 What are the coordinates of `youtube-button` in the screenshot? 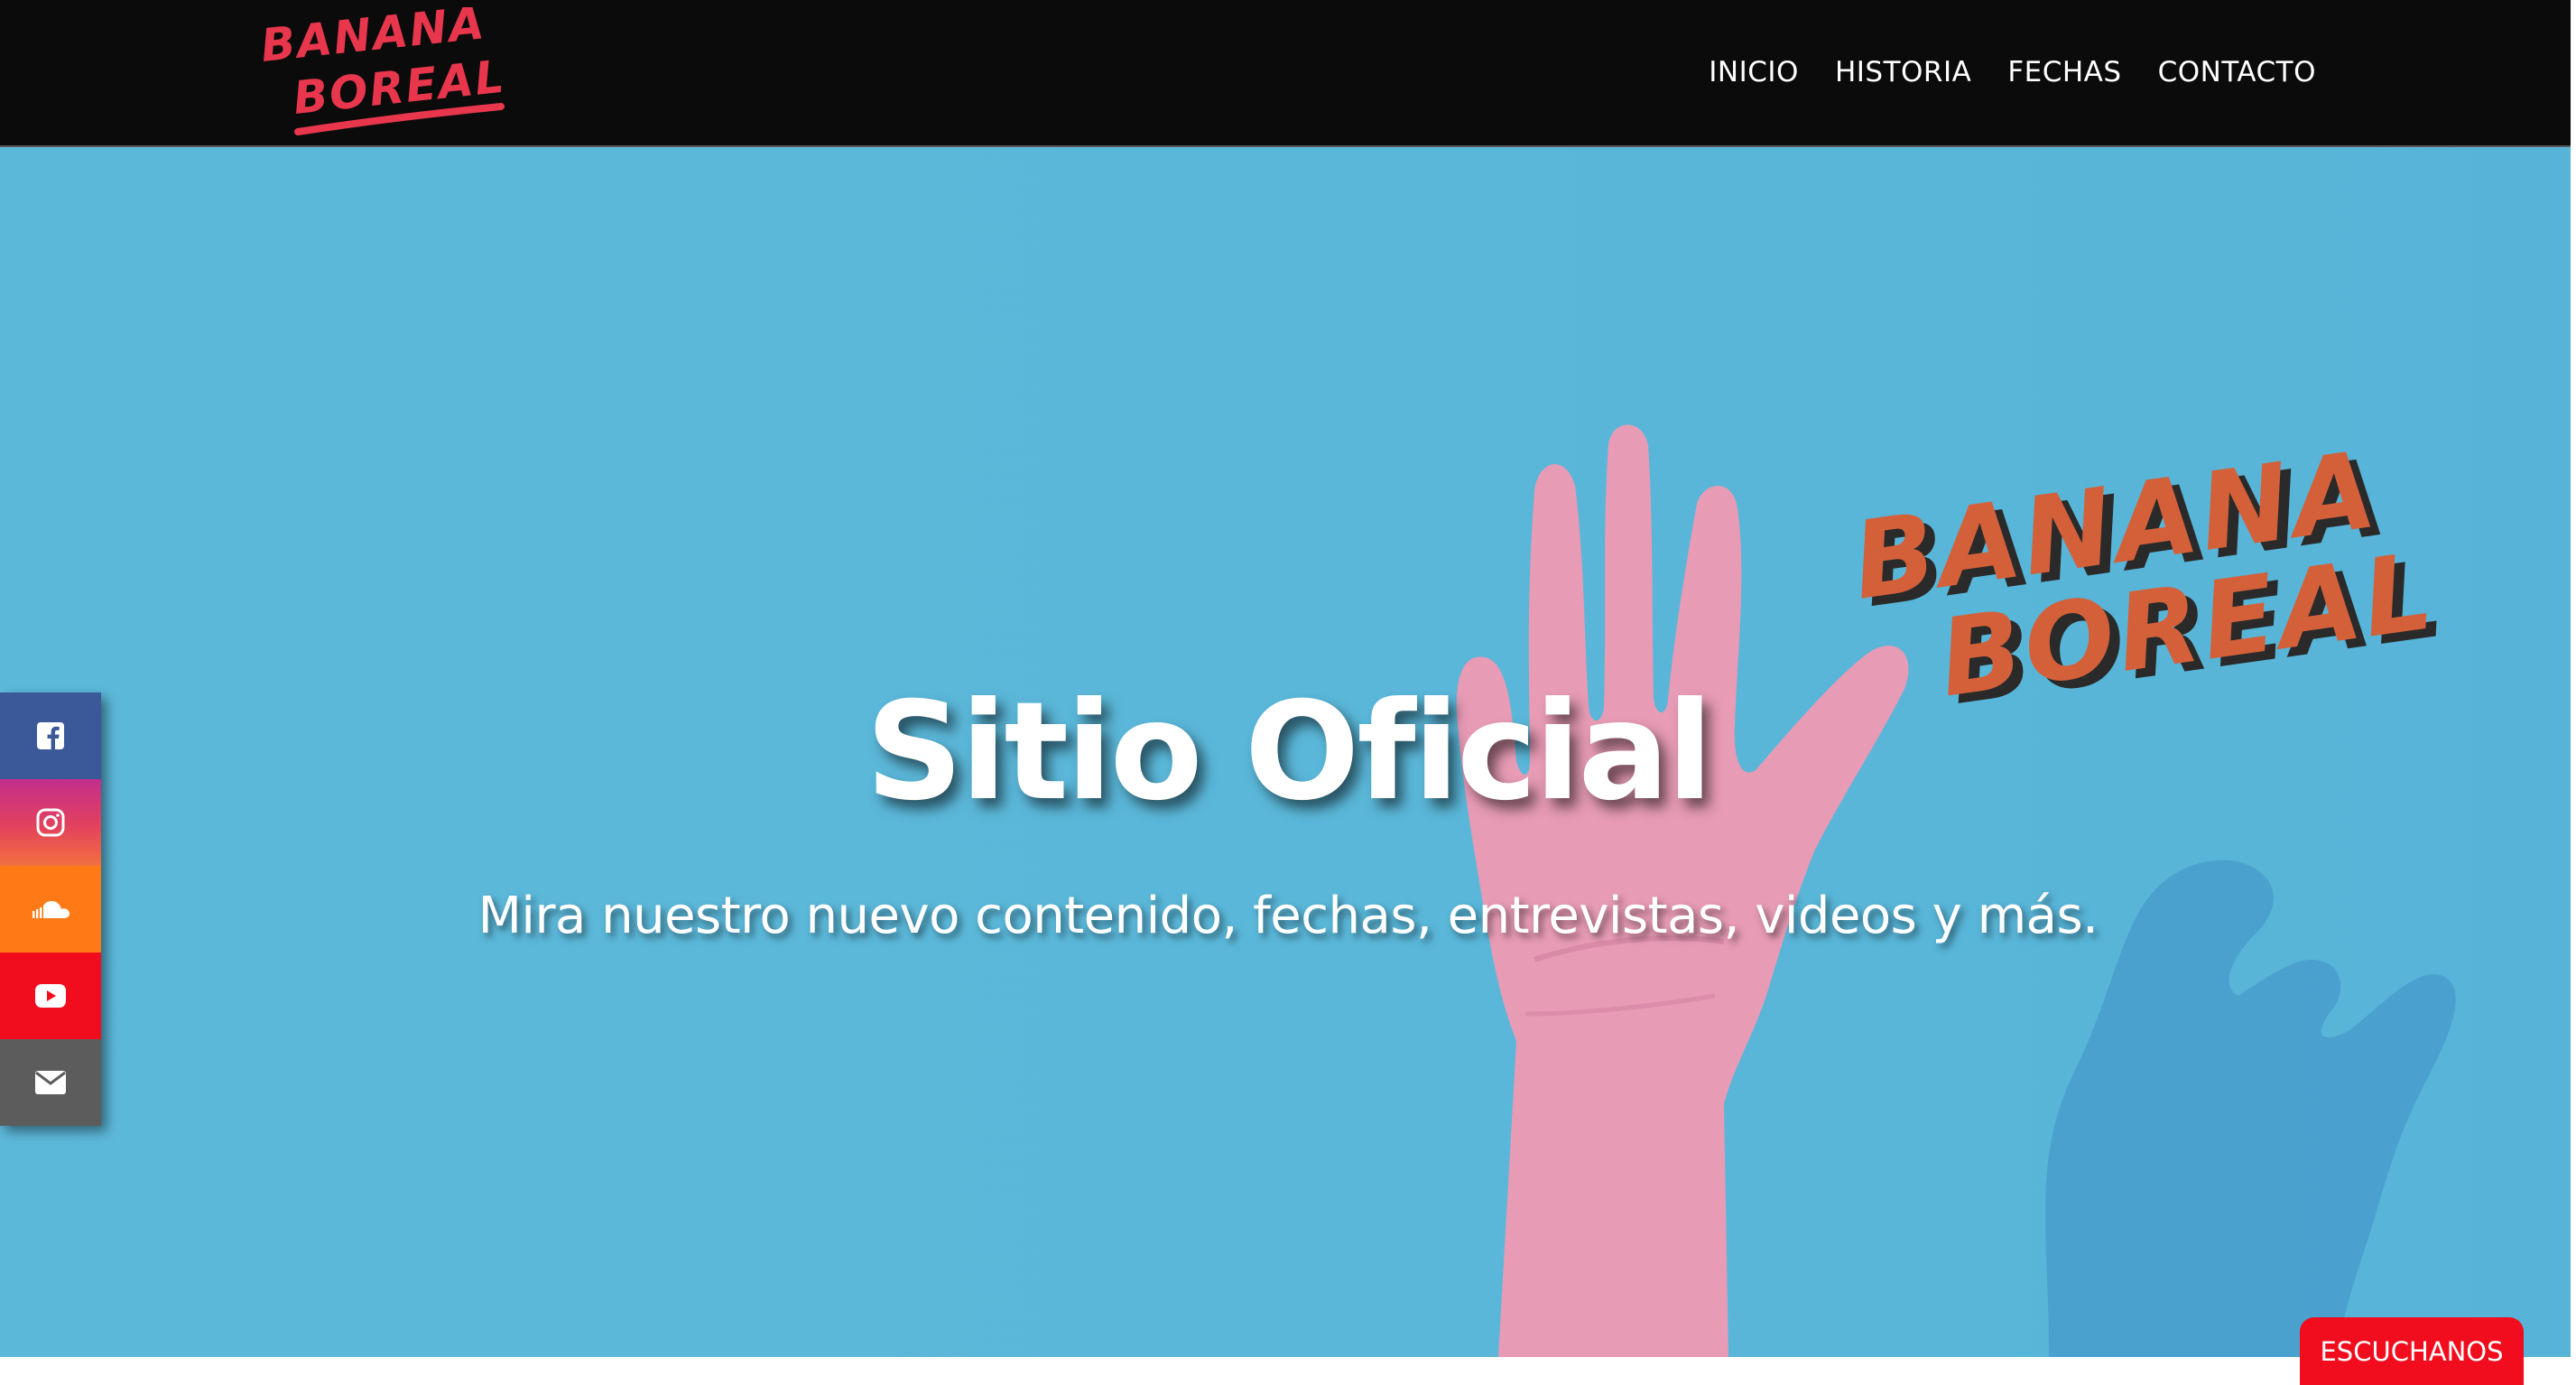 It's located at (50, 996).